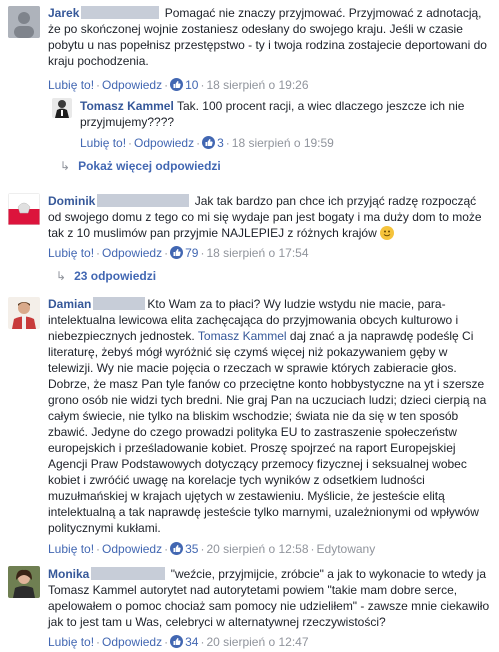 The height and width of the screenshot is (652, 499). Describe the element at coordinates (191, 642) in the screenshot. I see `like-count: 34` at that location.